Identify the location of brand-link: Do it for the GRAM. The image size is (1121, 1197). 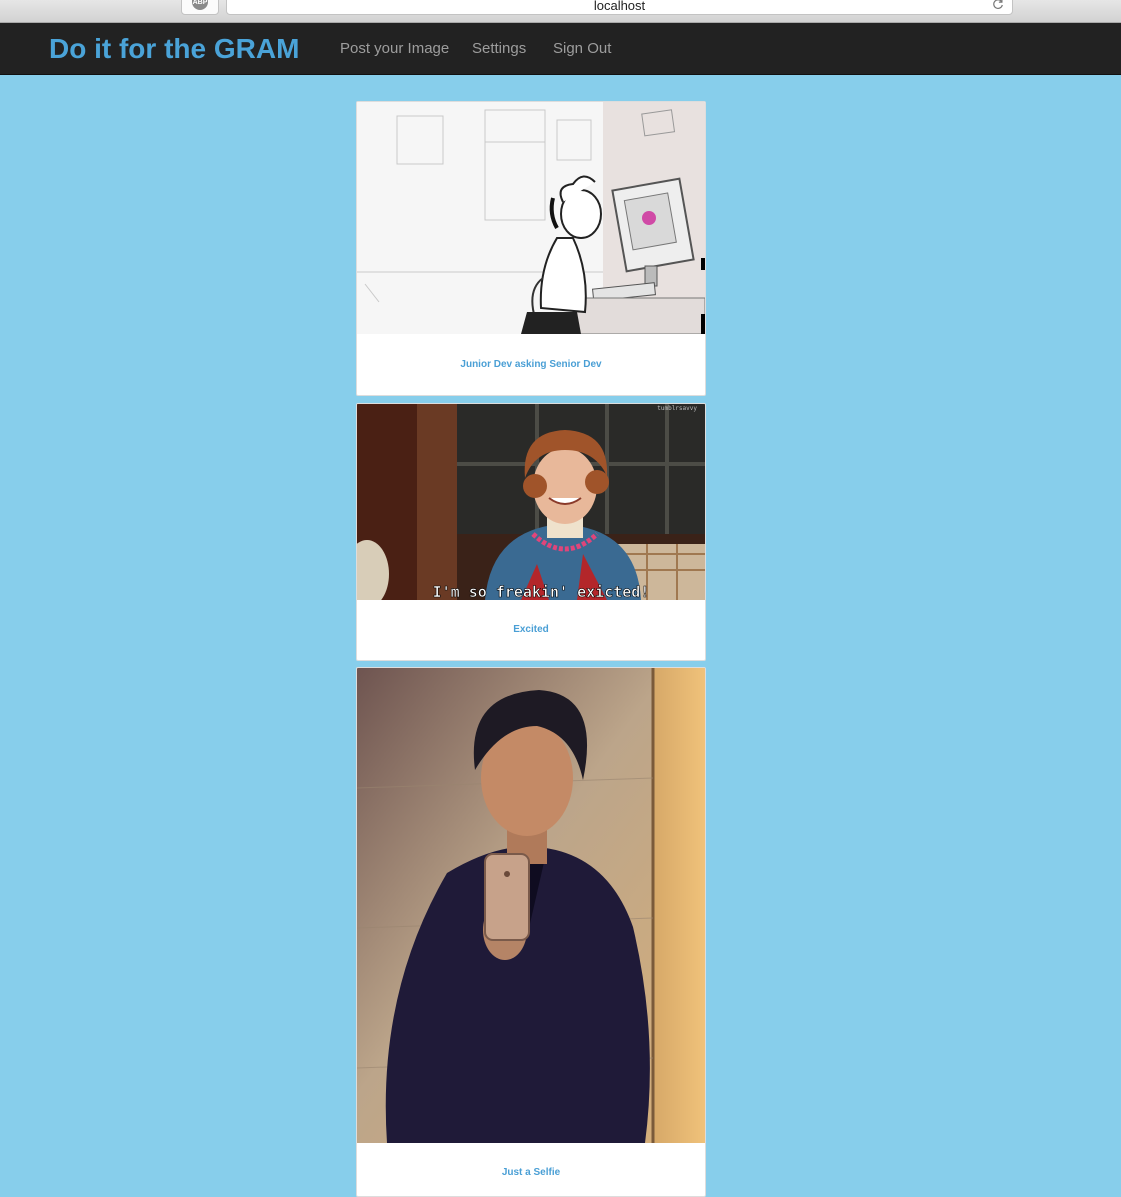
(174, 49).